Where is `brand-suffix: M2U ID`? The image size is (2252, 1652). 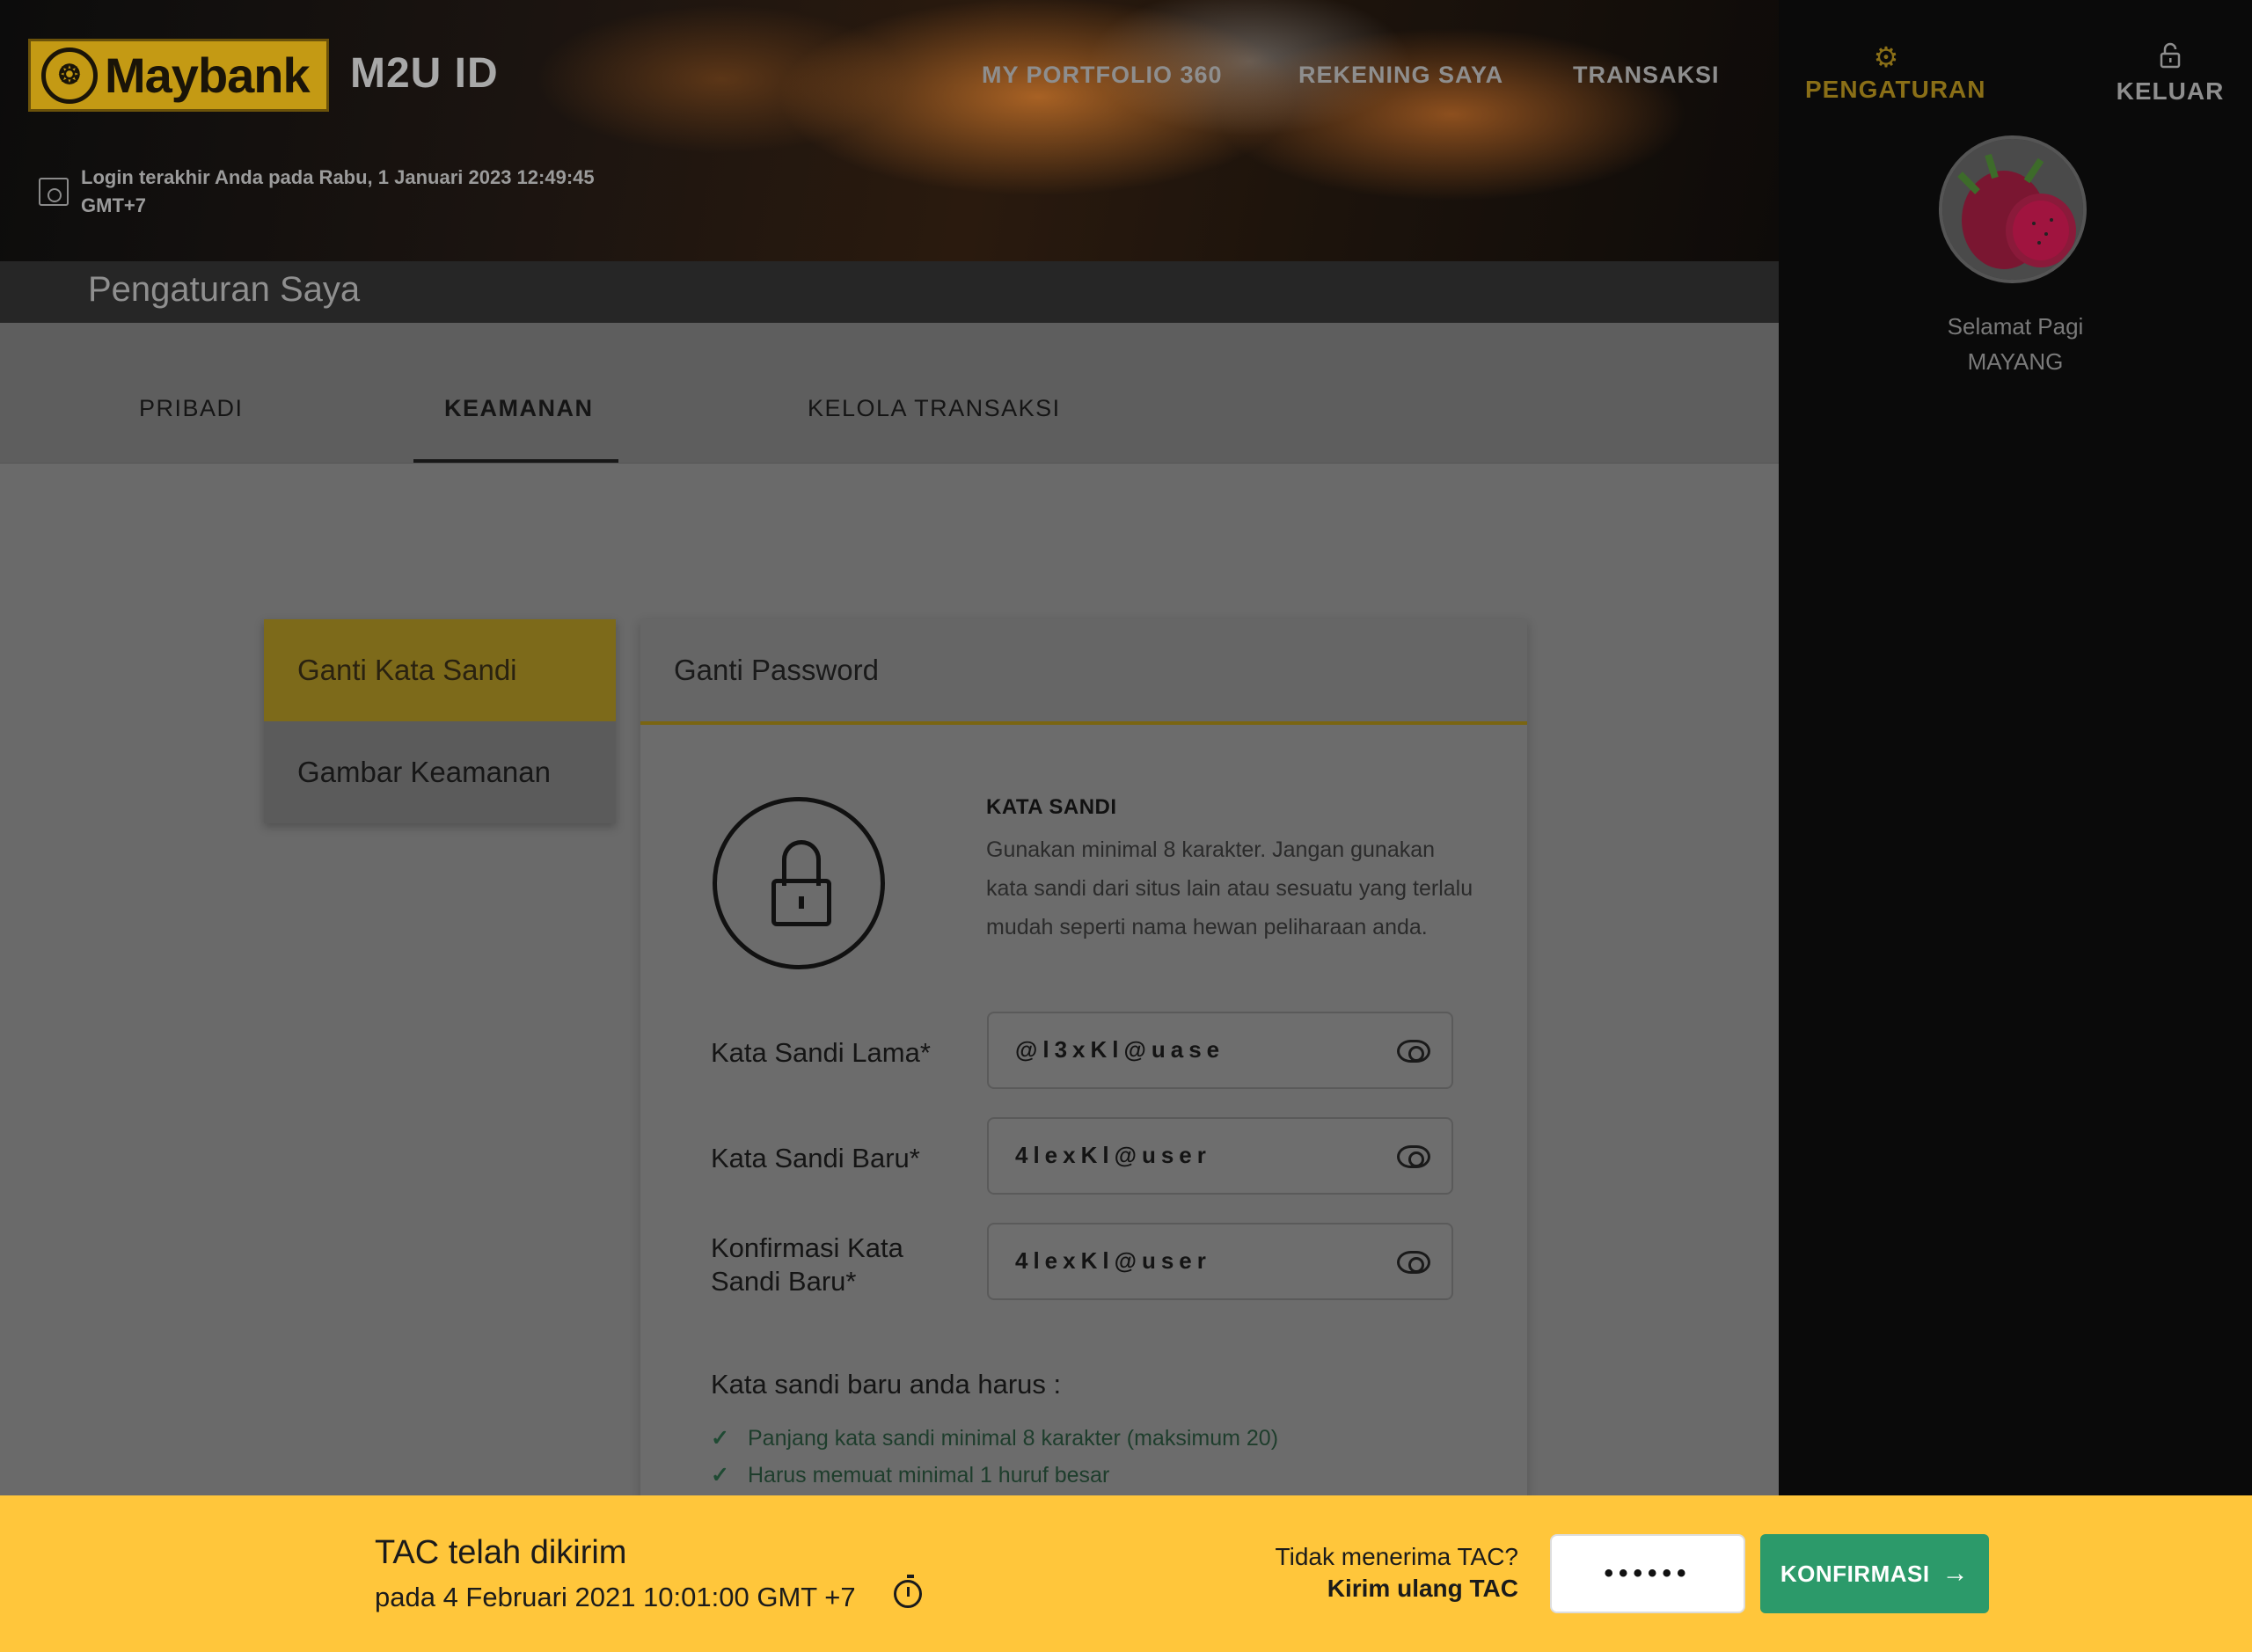 brand-suffix: M2U ID is located at coordinates (424, 73).